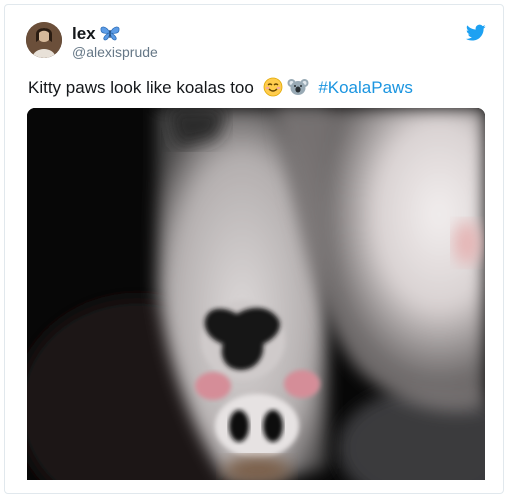  Describe the element at coordinates (44, 40) in the screenshot. I see `avatar` at that location.